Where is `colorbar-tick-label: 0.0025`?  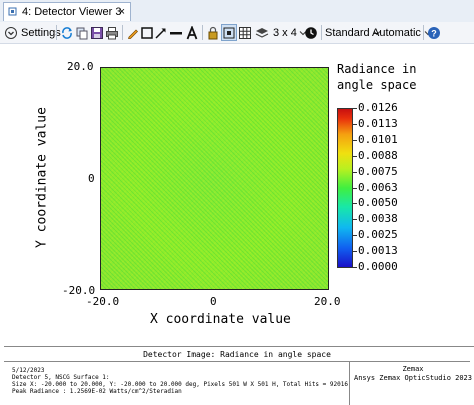
colorbar-tick-label: 0.0025 is located at coordinates (378, 235).